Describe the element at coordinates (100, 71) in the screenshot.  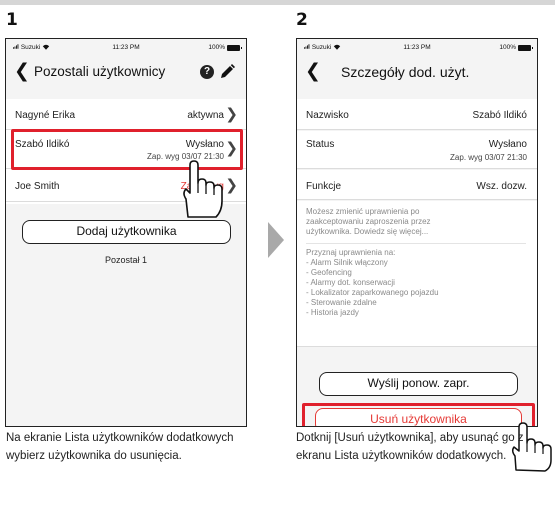
I see `page-title: Pozostali użytkownicy` at that location.